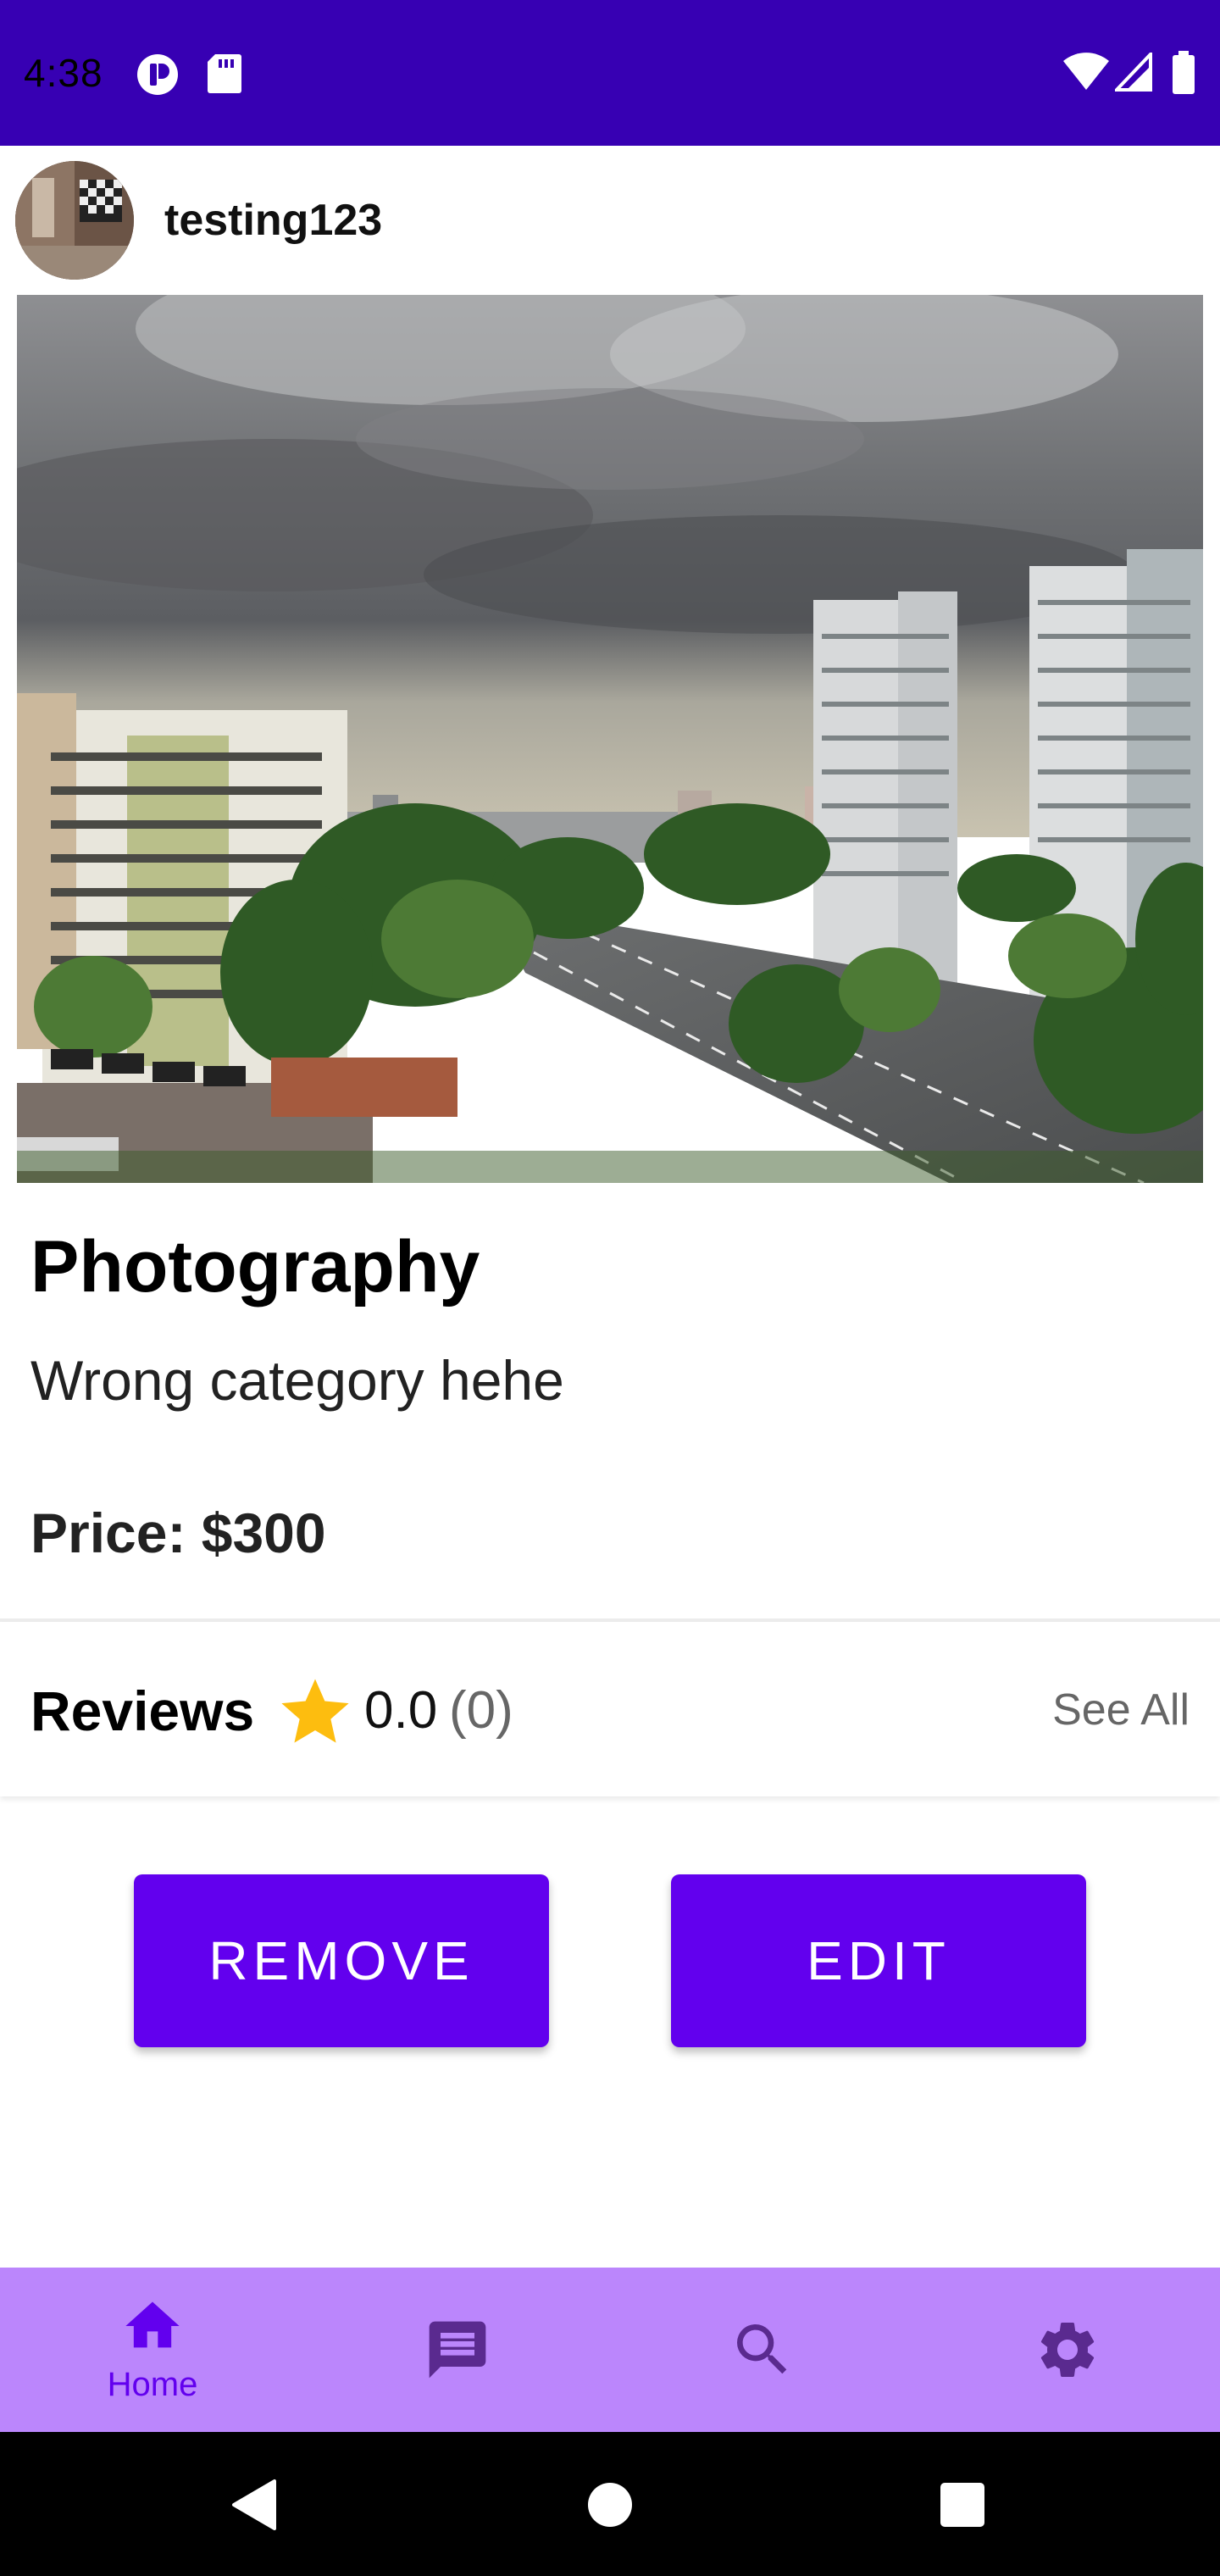  I want to click on nav-home-label: Home, so click(152, 2384).